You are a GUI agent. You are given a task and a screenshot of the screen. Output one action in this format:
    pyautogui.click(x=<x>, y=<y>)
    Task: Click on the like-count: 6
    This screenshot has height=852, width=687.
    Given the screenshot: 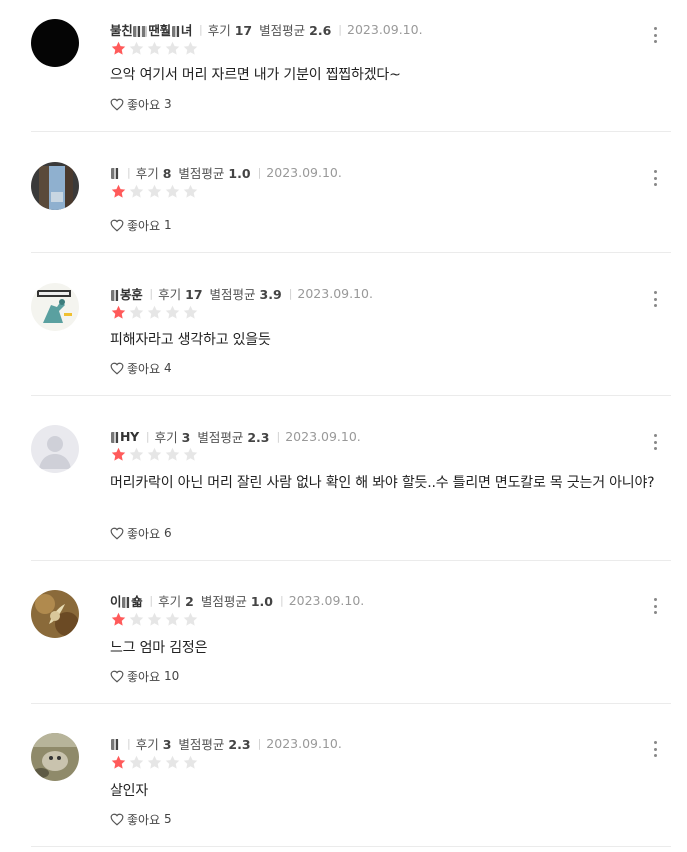 What is the action you would take?
    pyautogui.click(x=167, y=533)
    